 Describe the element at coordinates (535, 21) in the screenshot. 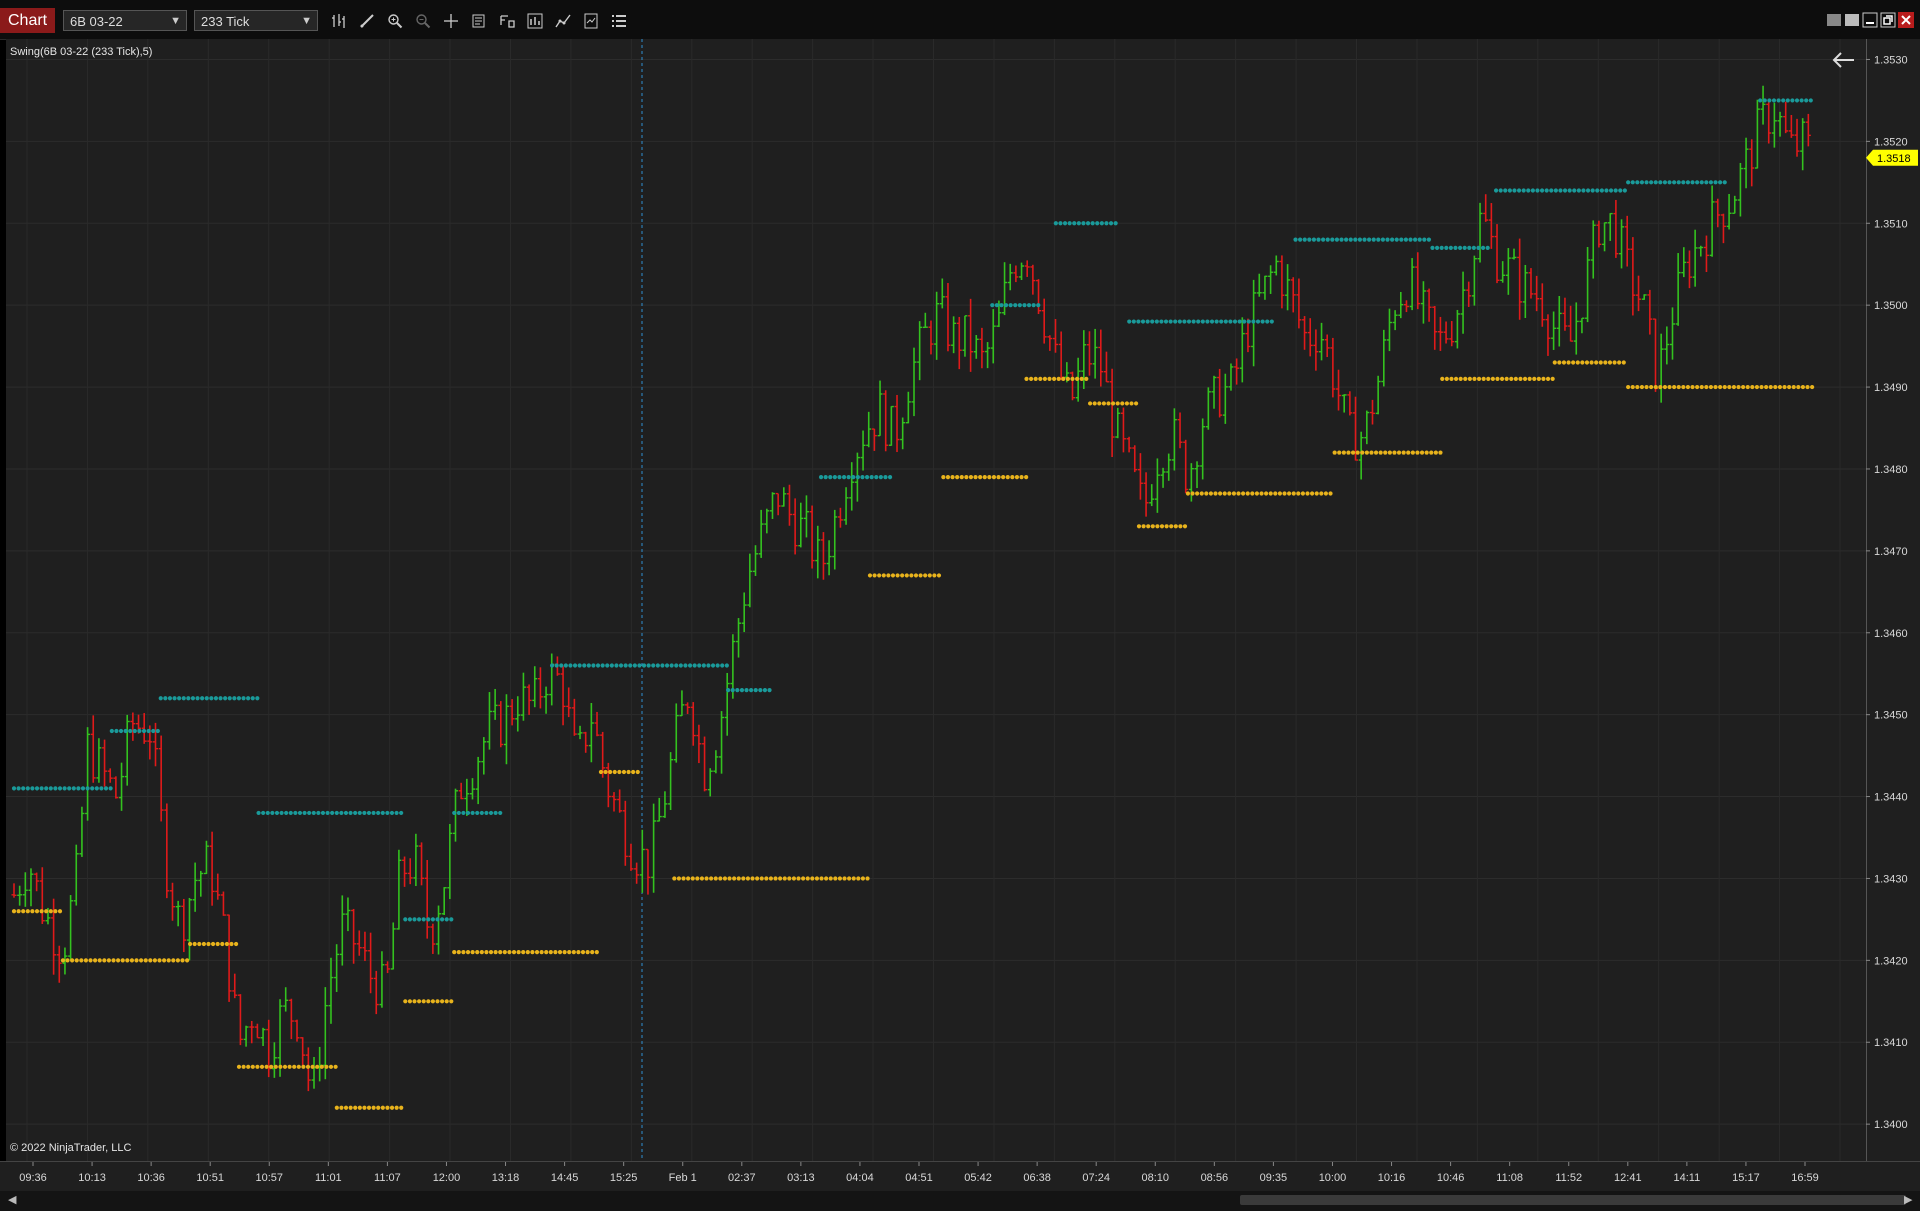

I see `strategies-icon` at that location.